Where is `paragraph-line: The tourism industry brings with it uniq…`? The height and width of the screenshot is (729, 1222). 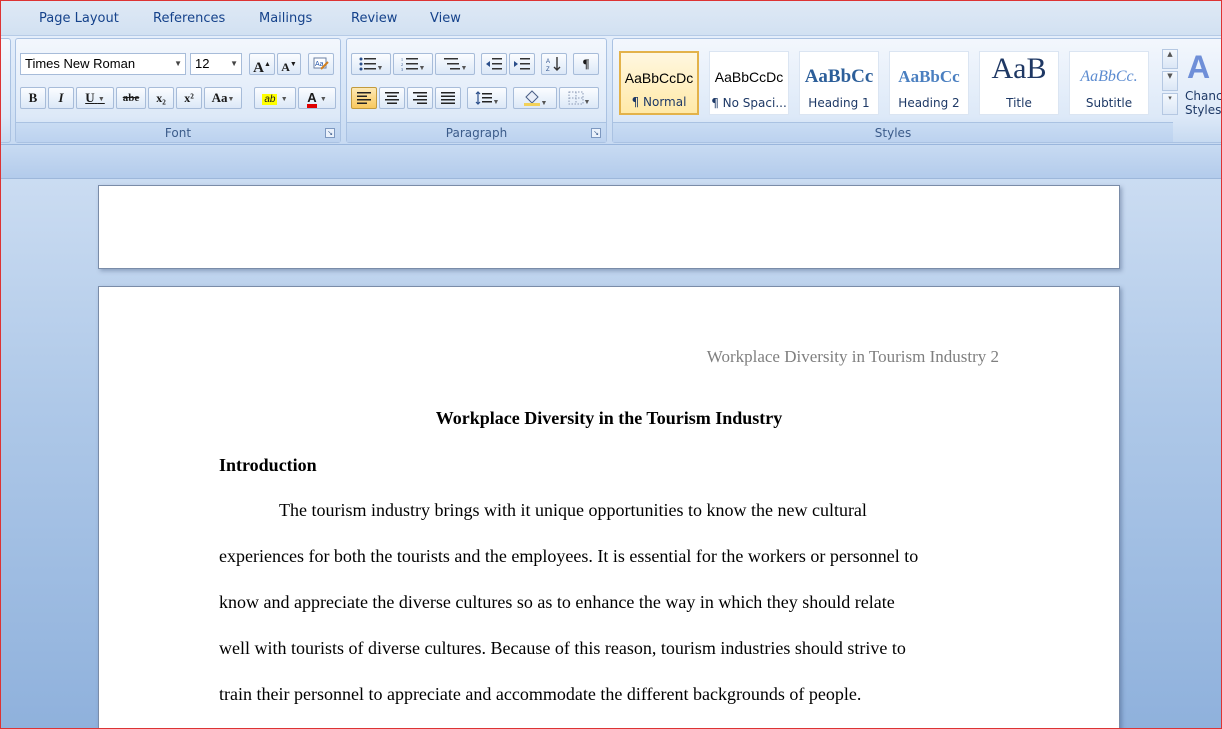 paragraph-line: The tourism industry brings with it uniq… is located at coordinates (573, 510).